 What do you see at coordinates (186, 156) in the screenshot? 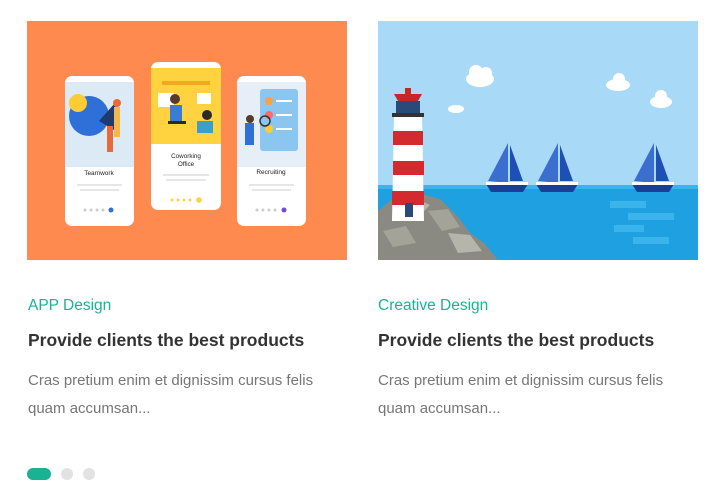
I see `phone-label-coworking: Coworking` at bounding box center [186, 156].